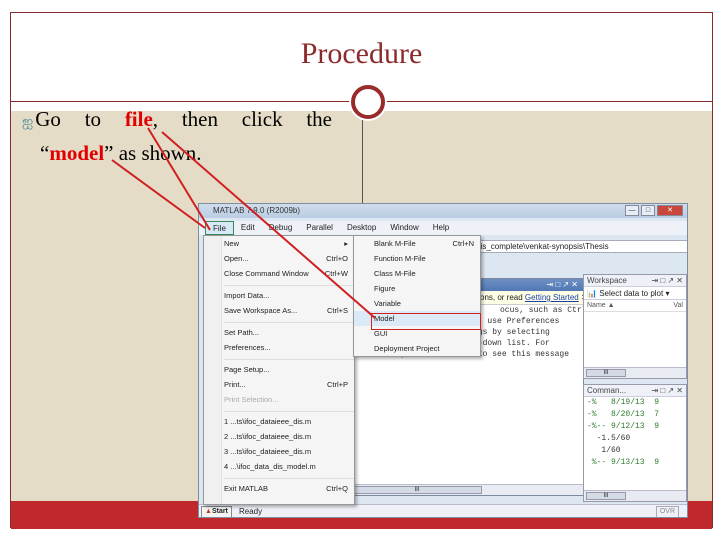  Describe the element at coordinates (635, 306) in the screenshot. I see `workspace-columns: Name ▲ Val` at that location.